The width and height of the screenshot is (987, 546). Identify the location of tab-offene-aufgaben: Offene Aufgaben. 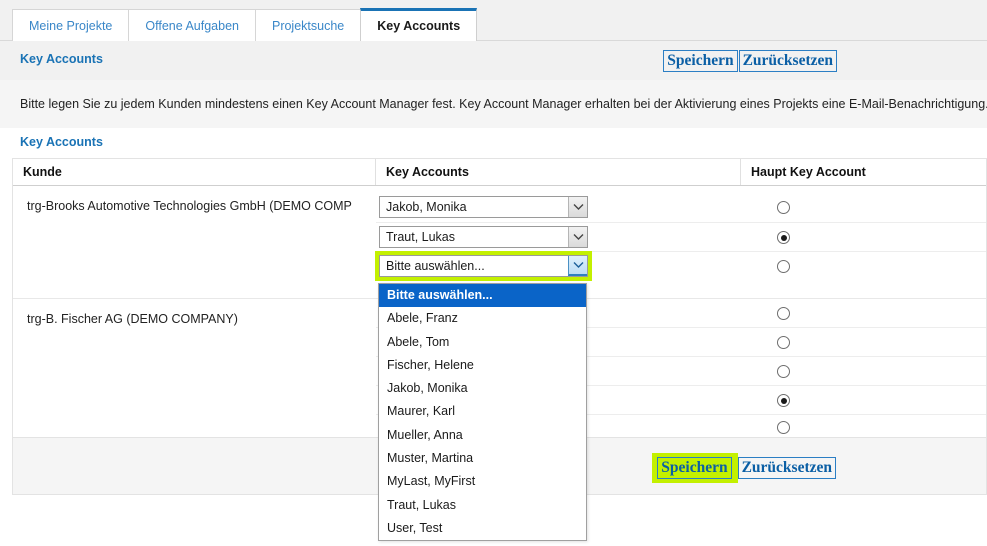
(192, 25).